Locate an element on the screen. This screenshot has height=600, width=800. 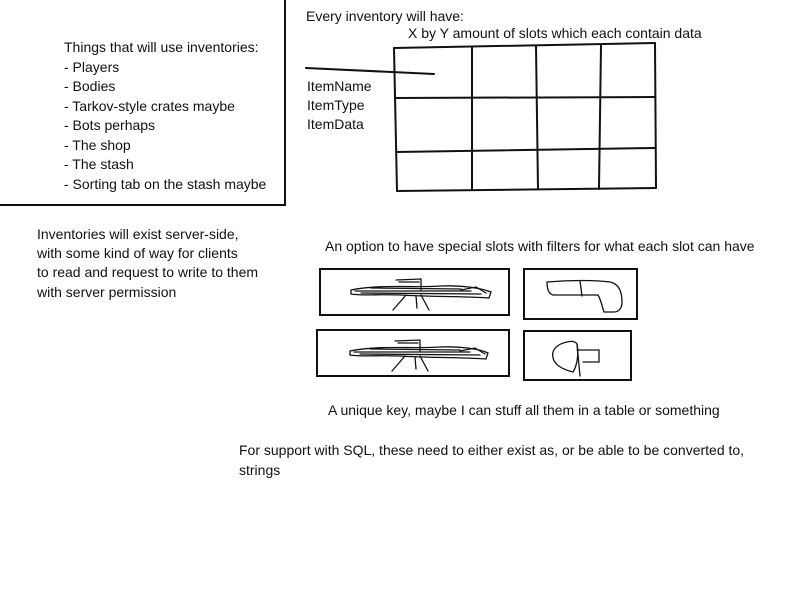
sql-note-line: strings is located at coordinates (260, 470).